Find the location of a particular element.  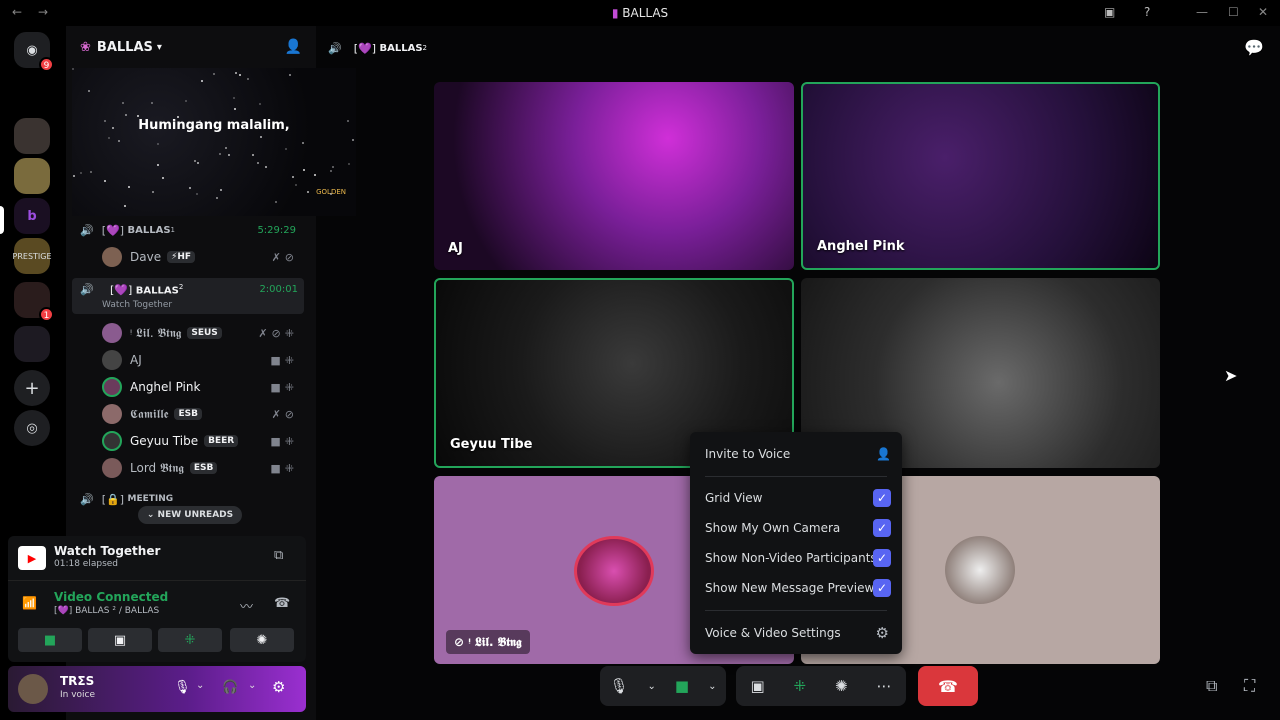

soundboard-button: ✺ is located at coordinates (262, 640).